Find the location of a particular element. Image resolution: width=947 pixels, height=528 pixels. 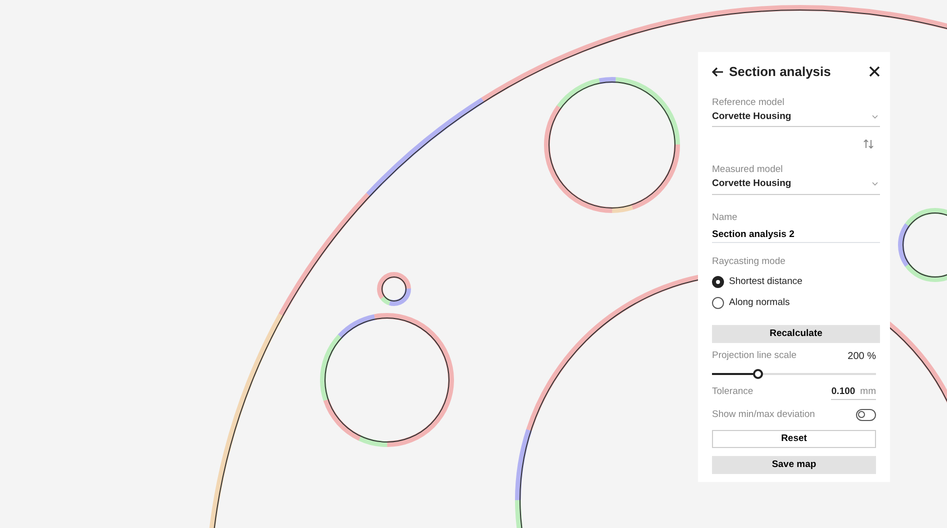

radio-label: Shortest distance is located at coordinates (765, 282).